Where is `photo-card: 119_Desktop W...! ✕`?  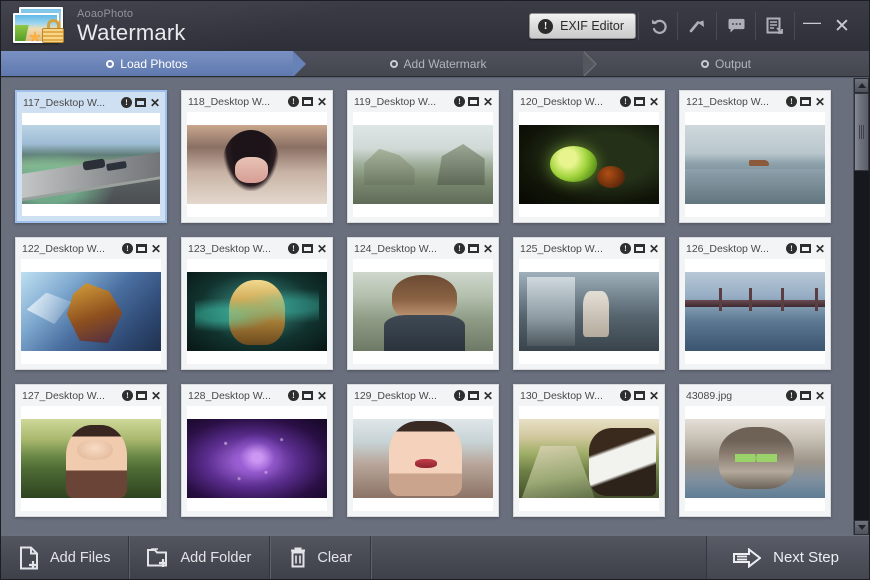
photo-card: 119_Desktop W...! ✕ is located at coordinates (423, 156).